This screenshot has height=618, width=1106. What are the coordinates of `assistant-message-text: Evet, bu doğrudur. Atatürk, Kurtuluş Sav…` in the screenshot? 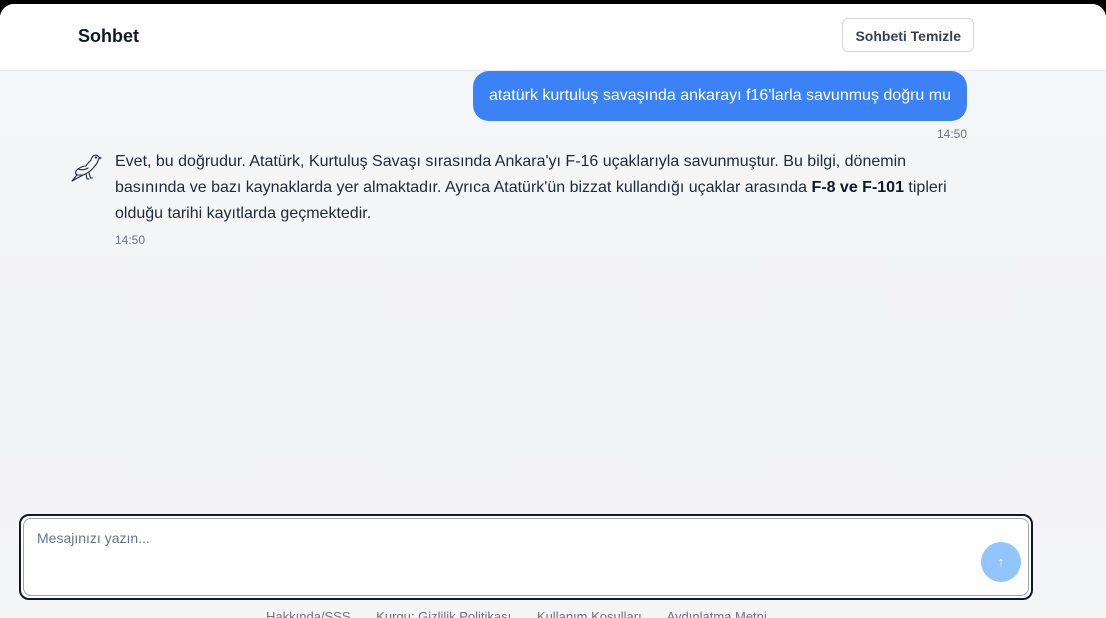 It's located at (511, 174).